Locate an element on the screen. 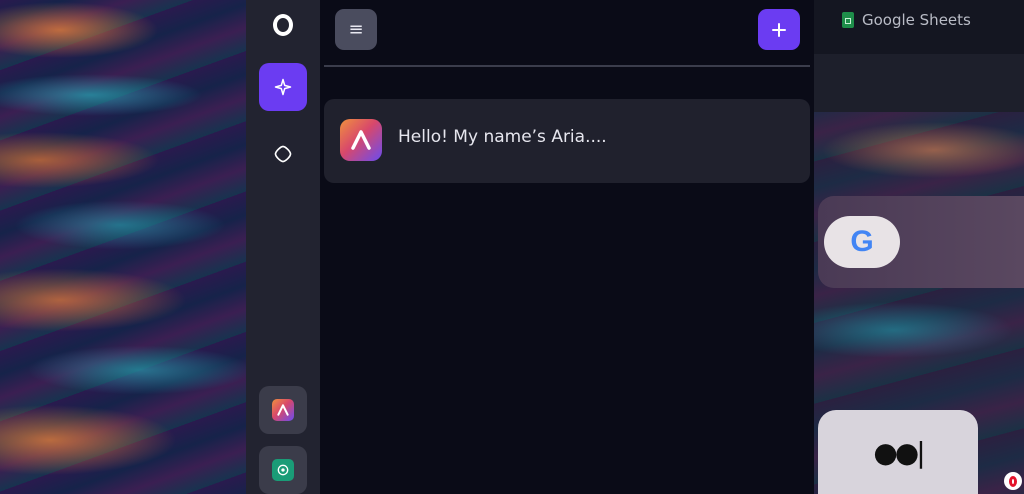 The height and width of the screenshot is (494, 1024). chatgpt-icon is located at coordinates (283, 470).